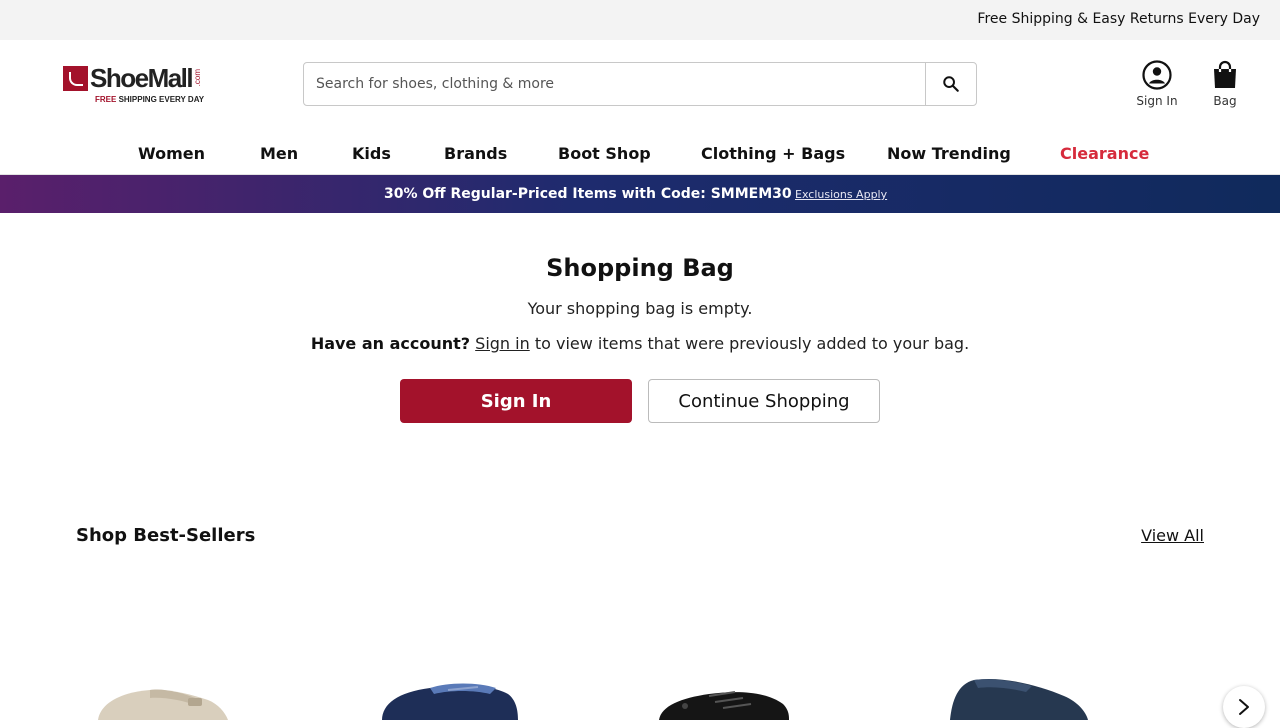  What do you see at coordinates (171, 153) in the screenshot?
I see `nav-women: Women` at bounding box center [171, 153].